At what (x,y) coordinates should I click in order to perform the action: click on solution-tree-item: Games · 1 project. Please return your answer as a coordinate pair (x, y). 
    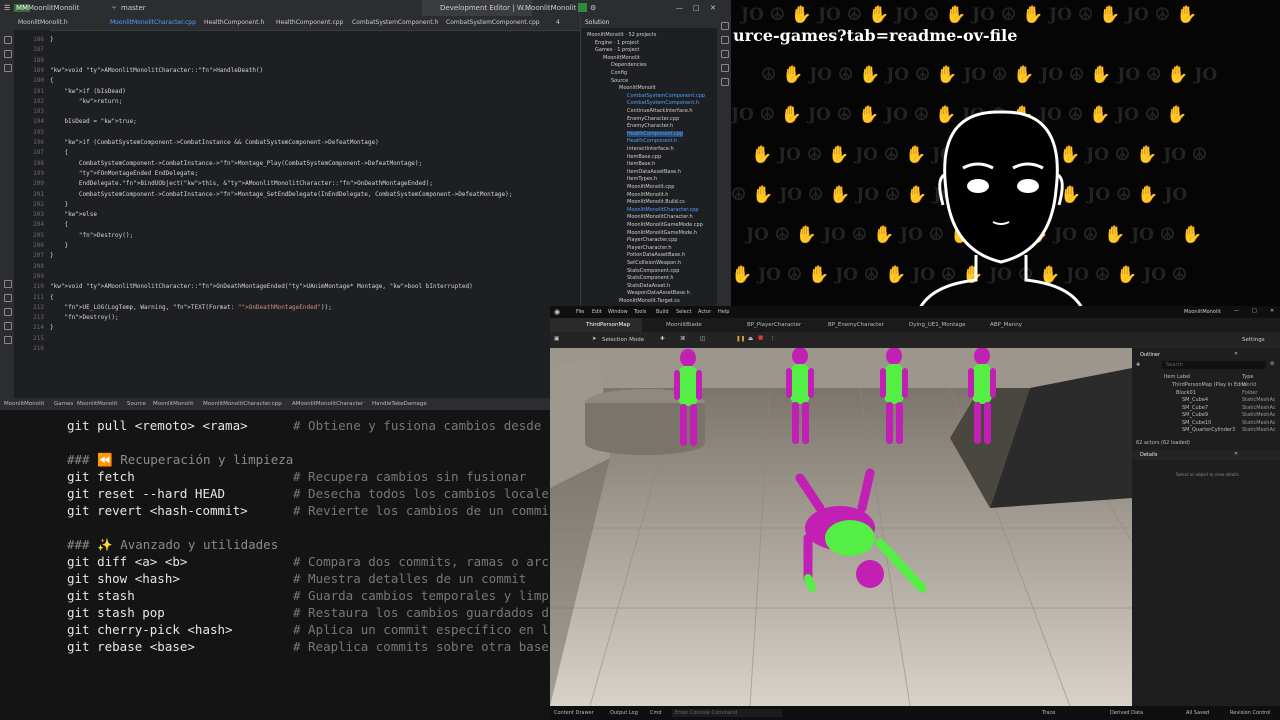
    Looking at the image, I should click on (617, 50).